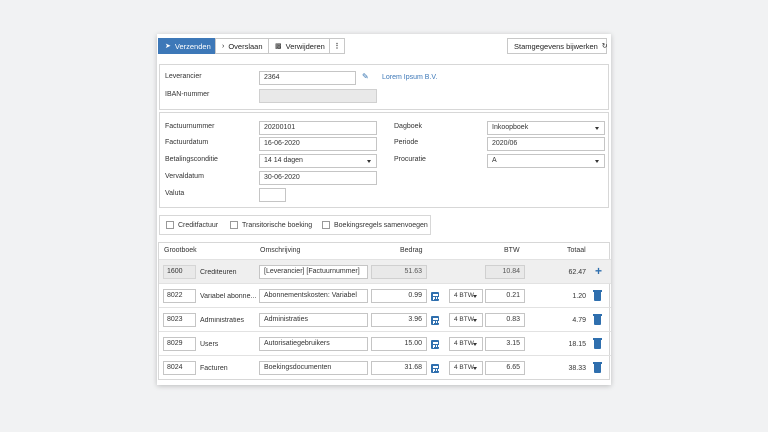 Image resolution: width=768 pixels, height=432 pixels. I want to click on invoice-date-label: Factuurdatum, so click(187, 142).